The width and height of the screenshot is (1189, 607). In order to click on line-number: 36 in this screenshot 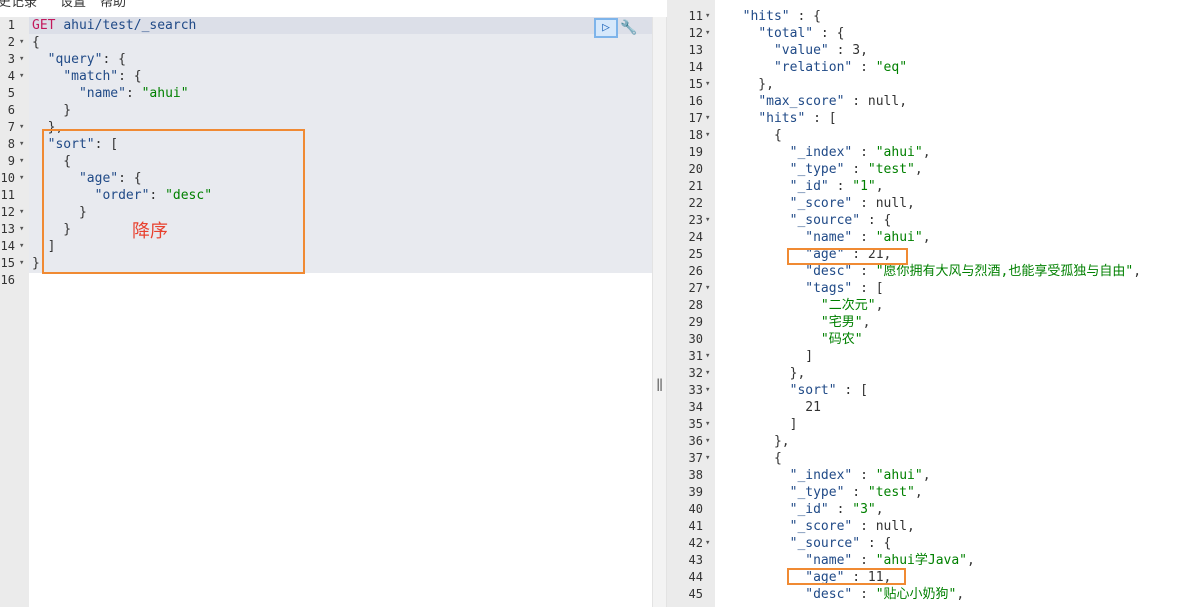, I will do `click(695, 441)`.